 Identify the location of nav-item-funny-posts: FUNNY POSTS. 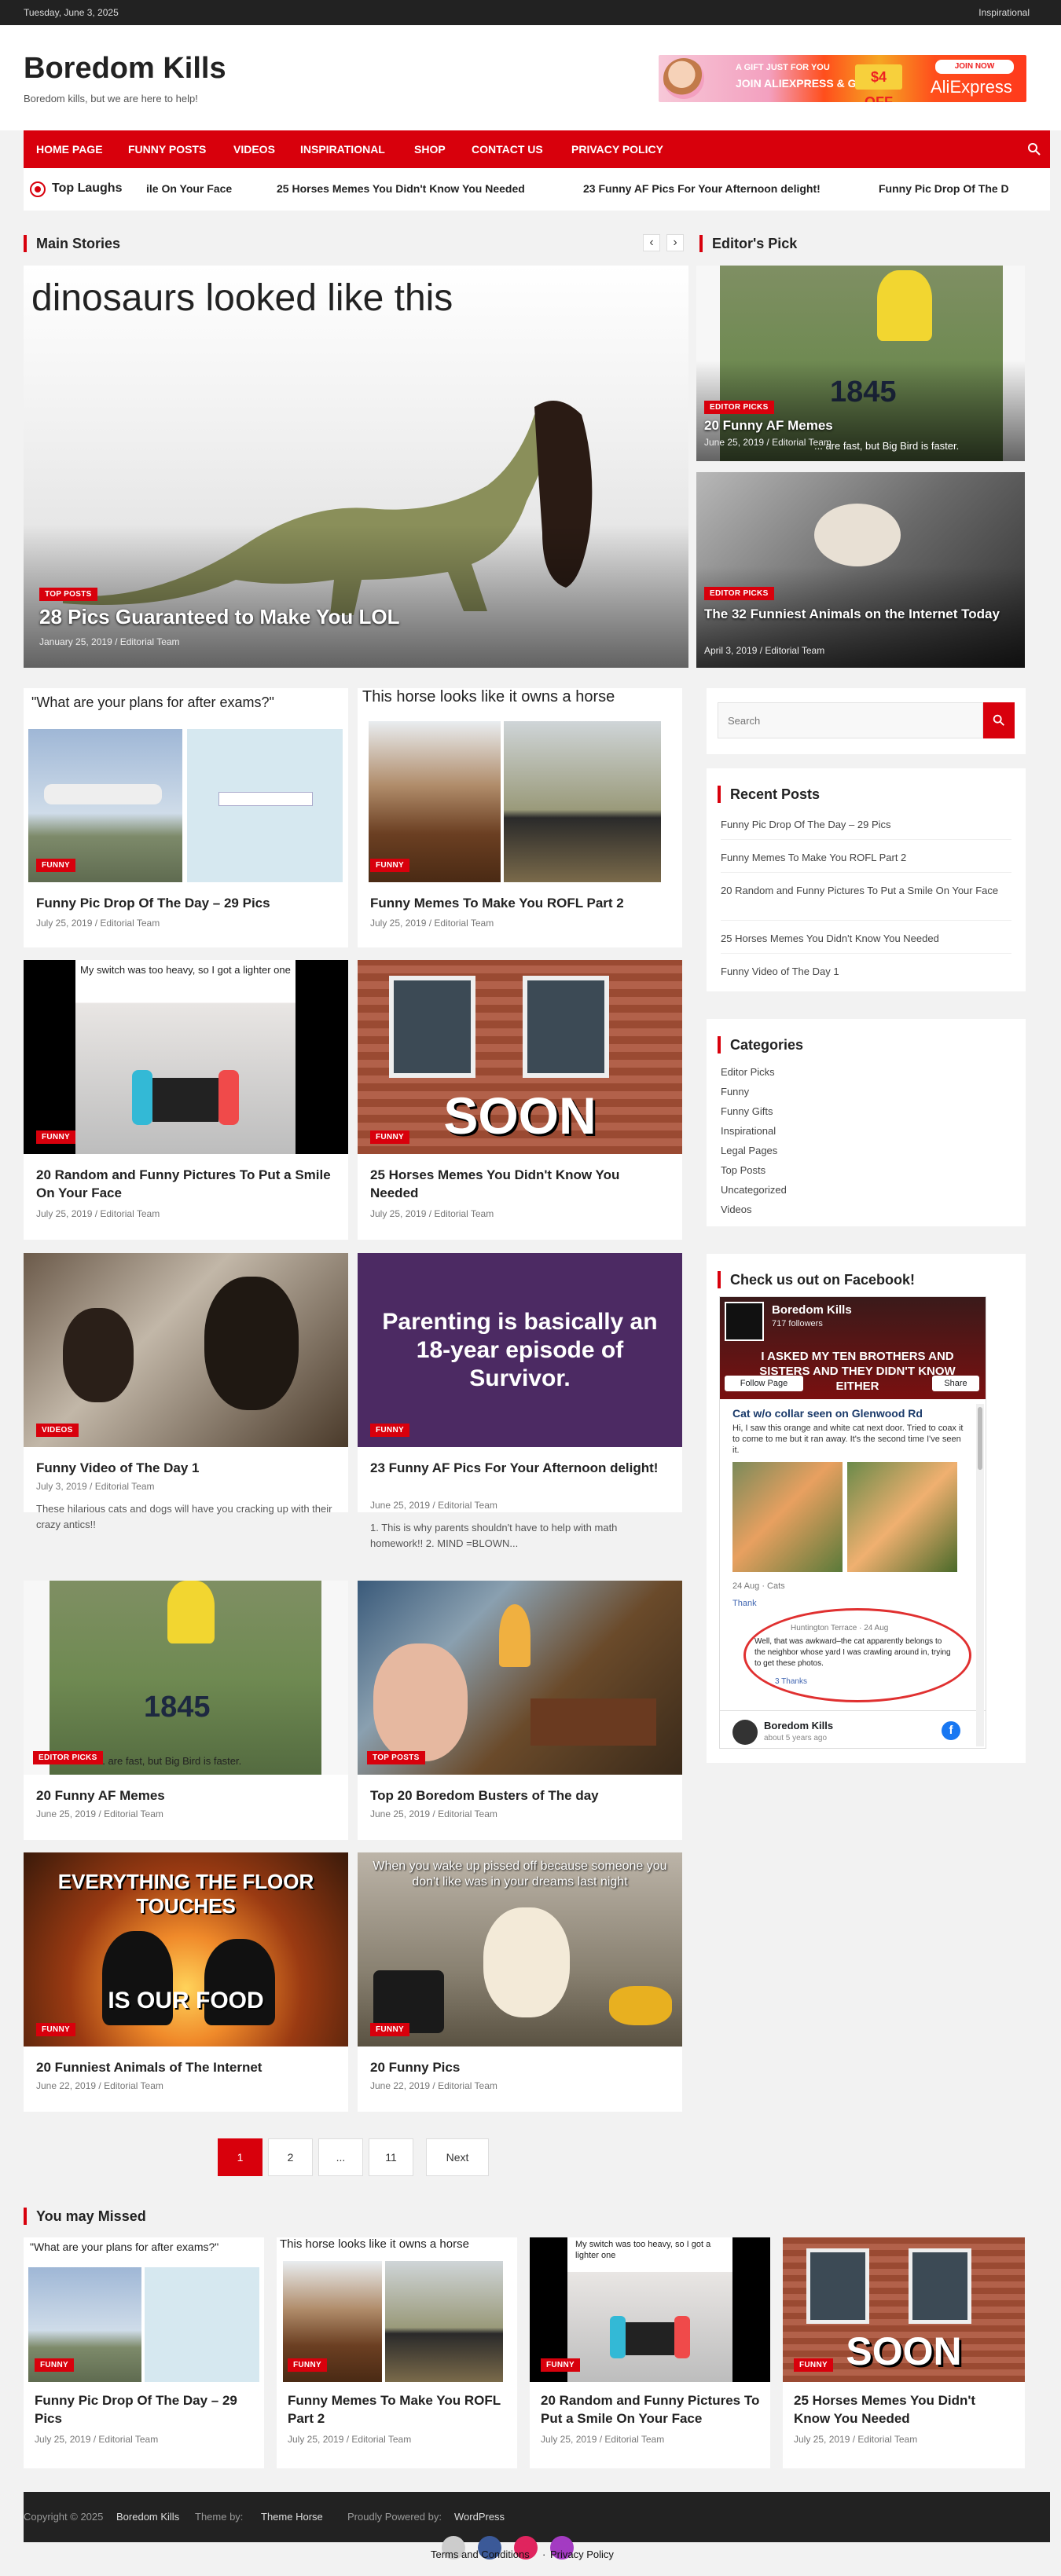
(167, 149).